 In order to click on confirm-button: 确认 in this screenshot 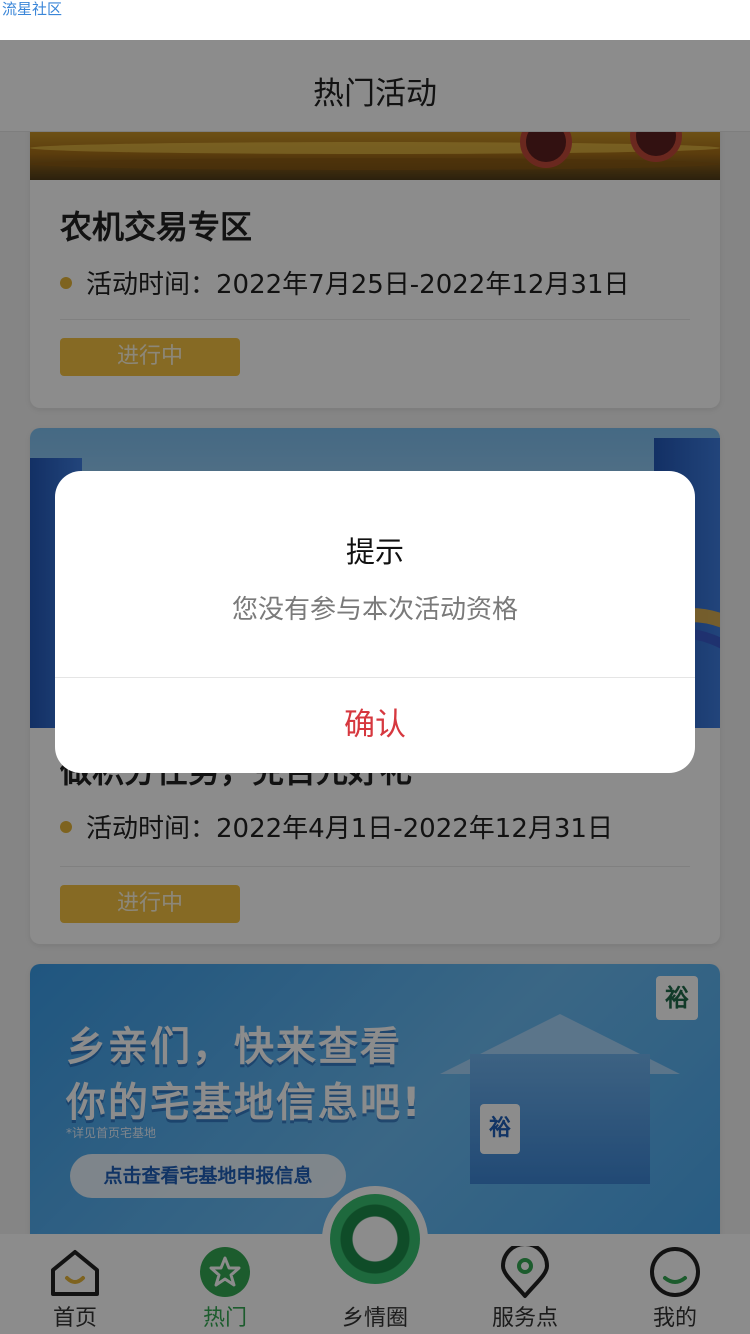, I will do `click(375, 725)`.